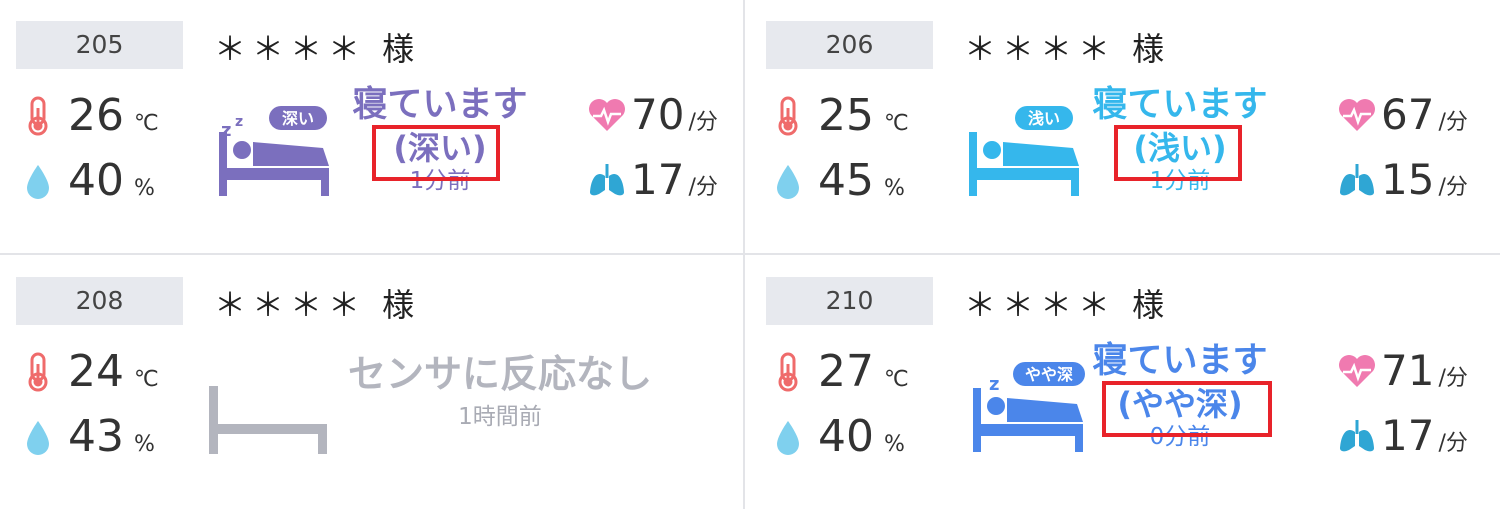 This screenshot has height=509, width=1500. What do you see at coordinates (1024, 151) in the screenshot?
I see `sleeping-bed-icon: 浅い` at bounding box center [1024, 151].